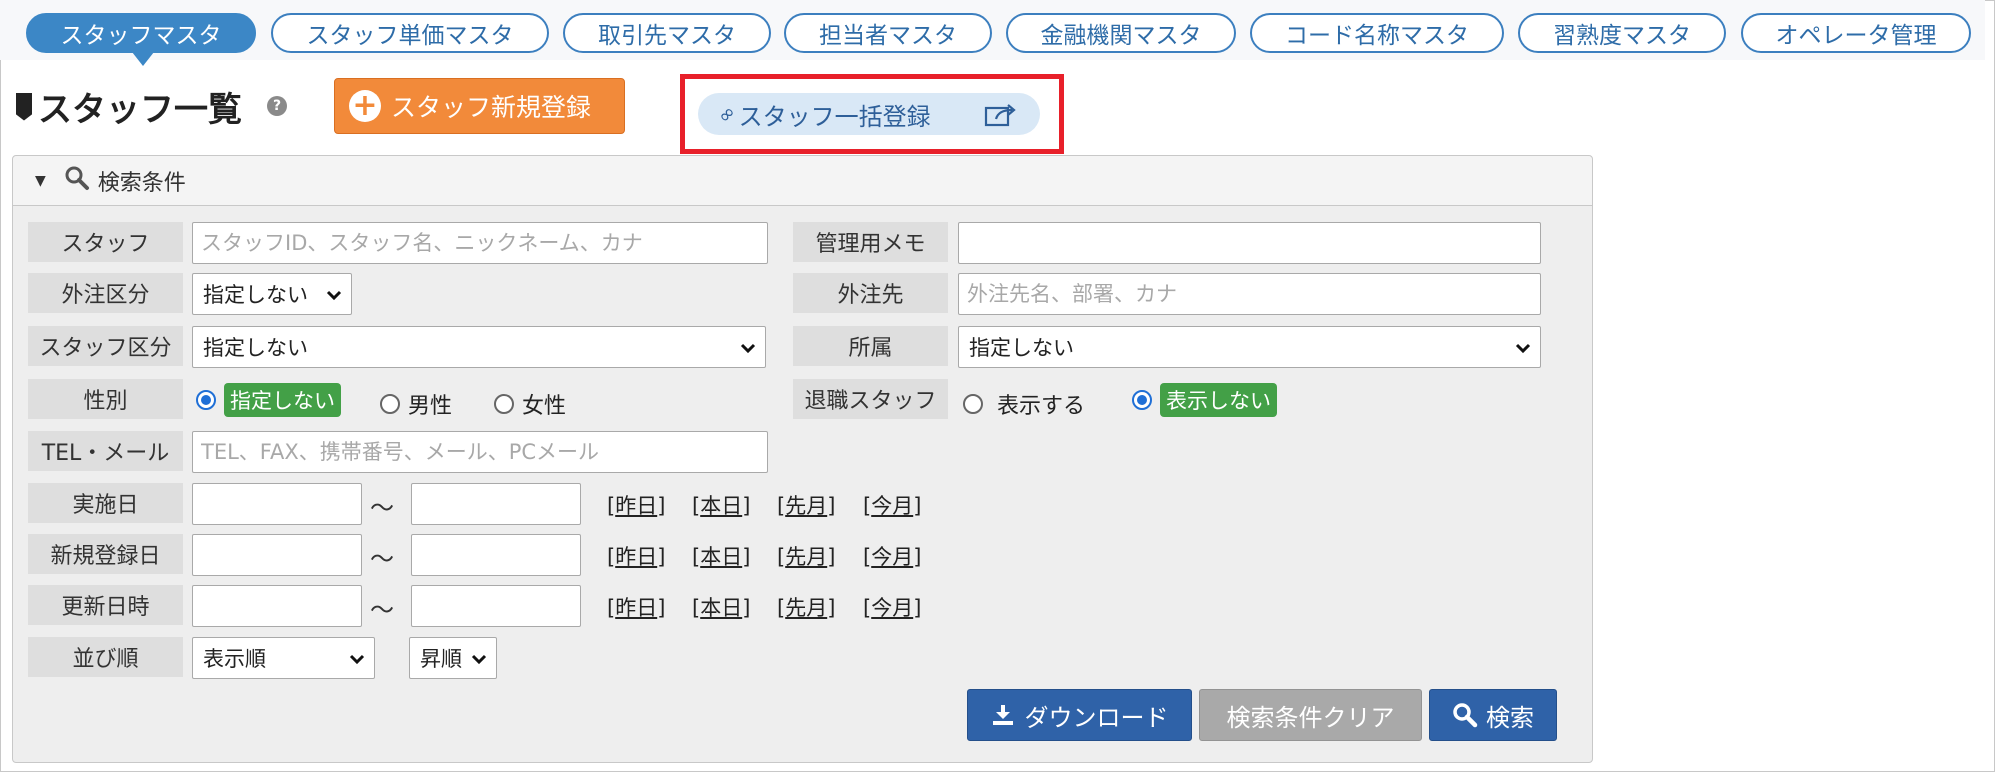  I want to click on retired-option-label: 表示しない, so click(1218, 400).